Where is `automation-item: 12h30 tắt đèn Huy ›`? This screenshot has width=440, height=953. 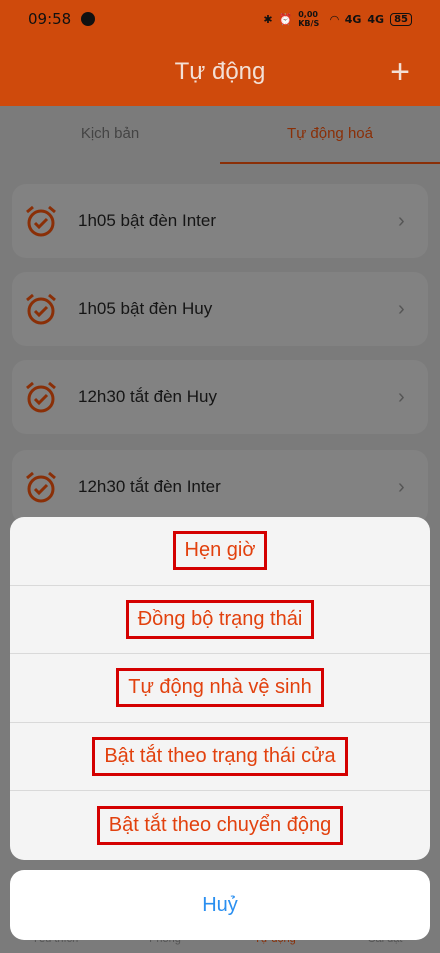 automation-item: 12h30 tắt đèn Huy › is located at coordinates (220, 397).